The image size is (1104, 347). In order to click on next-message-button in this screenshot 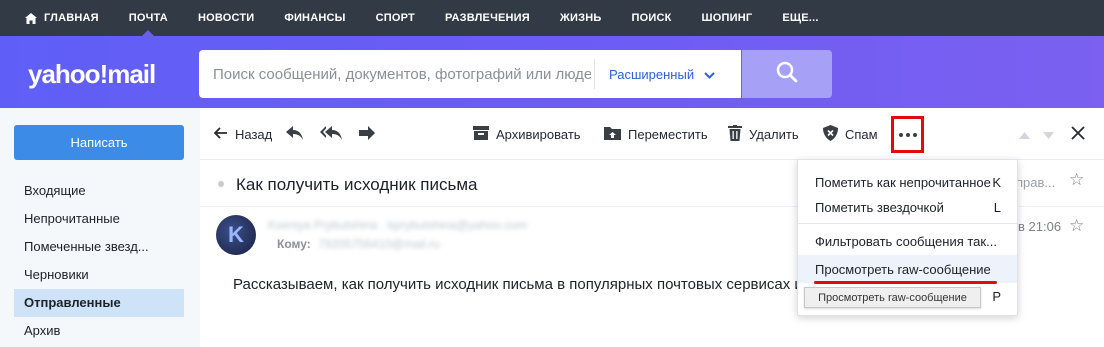, I will do `click(1048, 134)`.